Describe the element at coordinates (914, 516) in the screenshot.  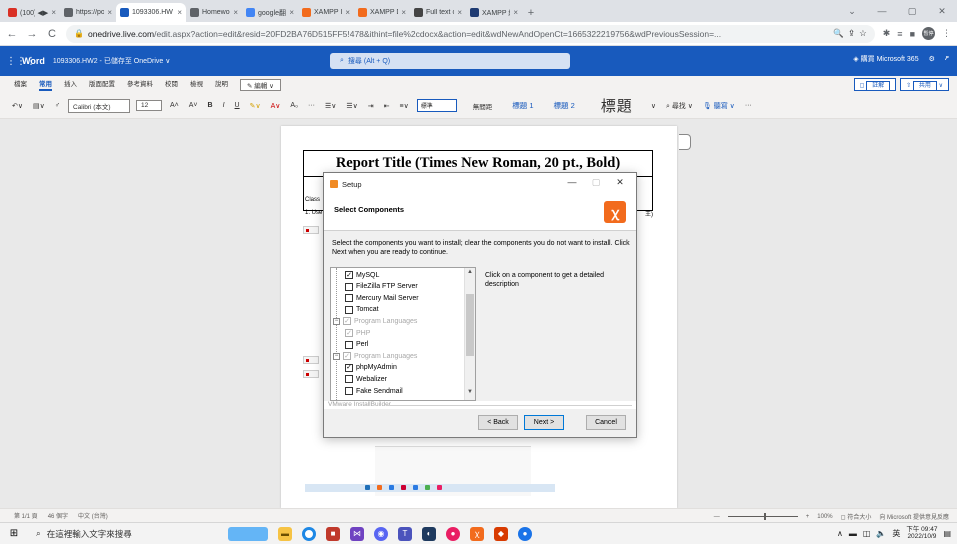
I see `feedback-link: 向 Microsoft 提供意見反應` at that location.